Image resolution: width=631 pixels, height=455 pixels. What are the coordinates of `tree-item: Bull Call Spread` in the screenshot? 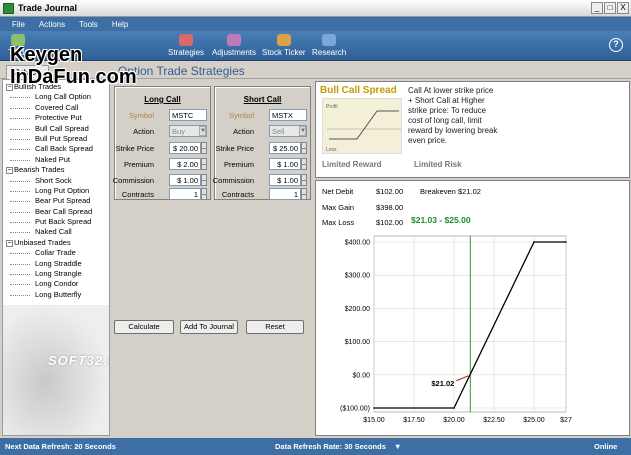 It's located at (57, 129).